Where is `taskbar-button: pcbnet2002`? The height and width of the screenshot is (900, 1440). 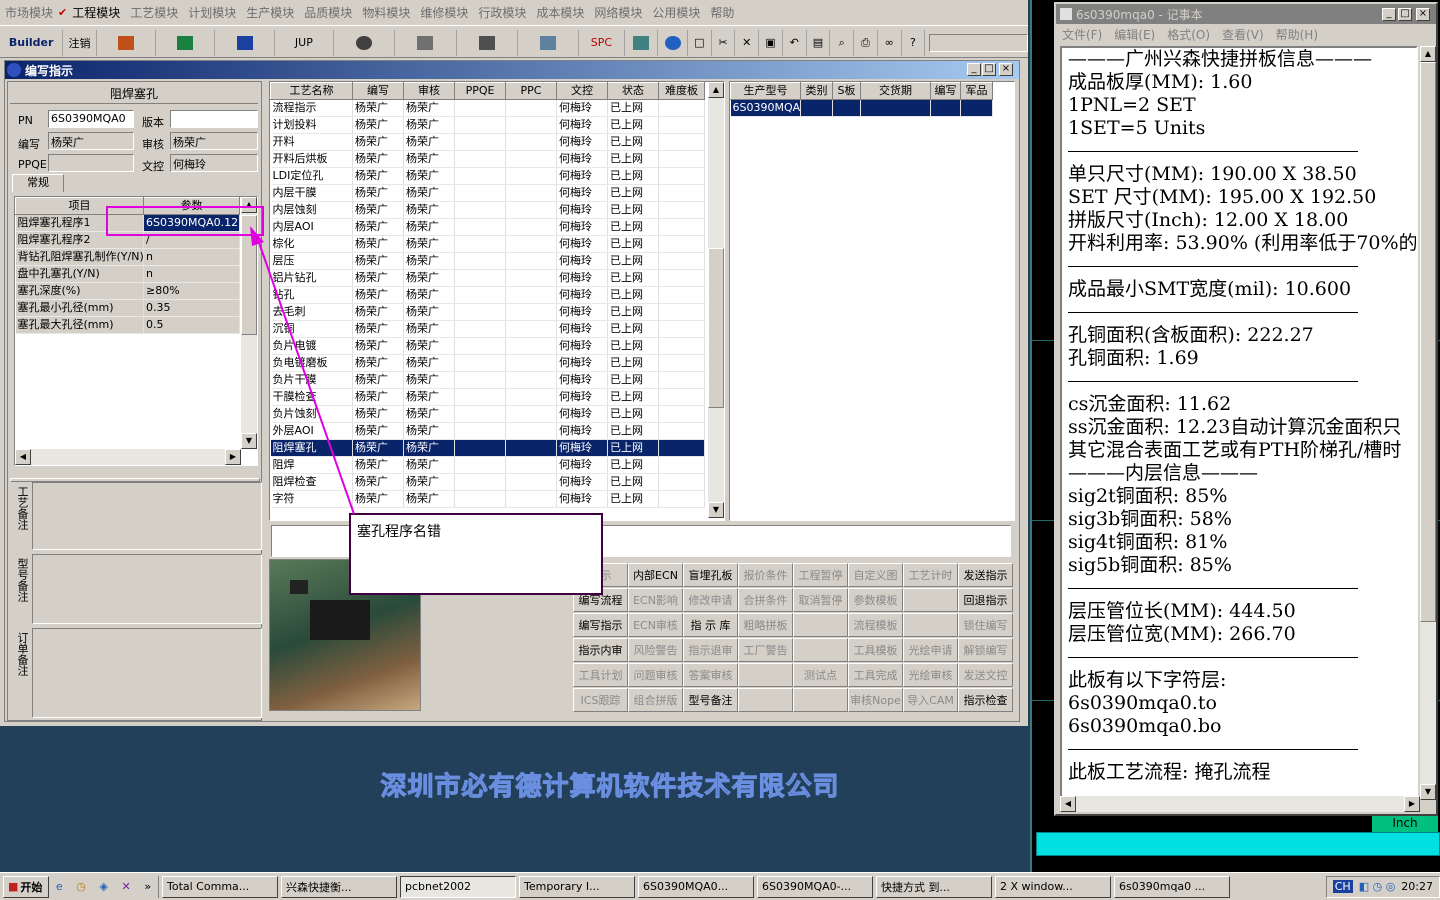 taskbar-button: pcbnet2002 is located at coordinates (458, 886).